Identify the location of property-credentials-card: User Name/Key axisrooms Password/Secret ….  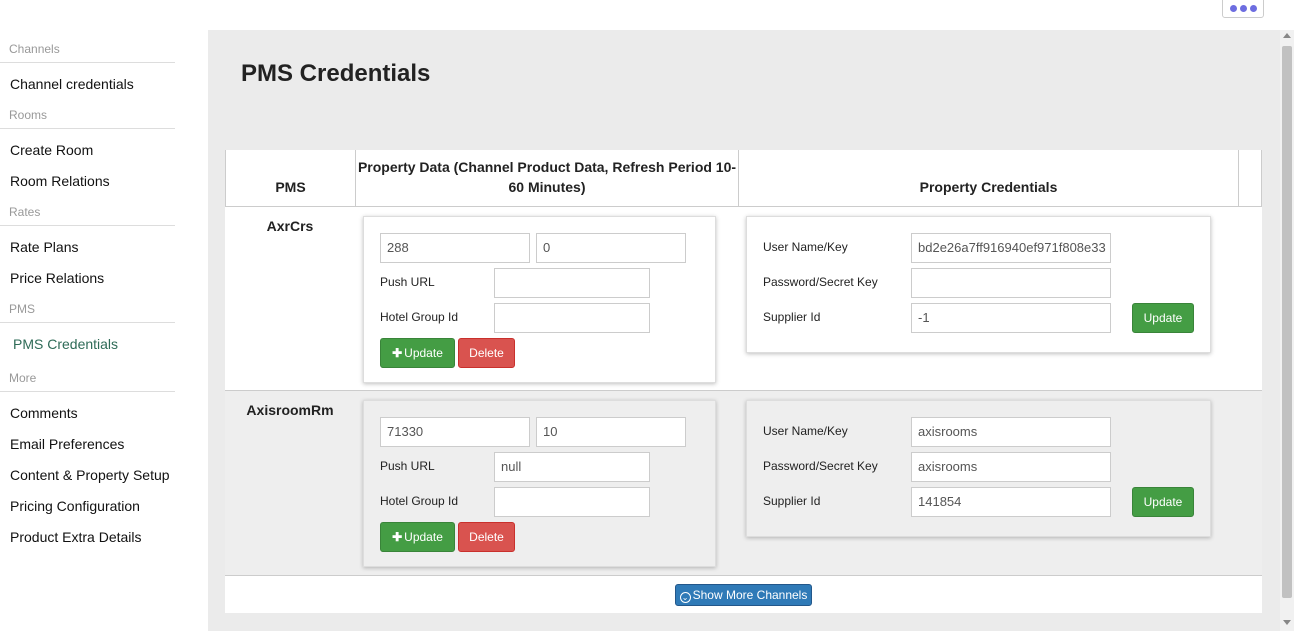
(978, 468).